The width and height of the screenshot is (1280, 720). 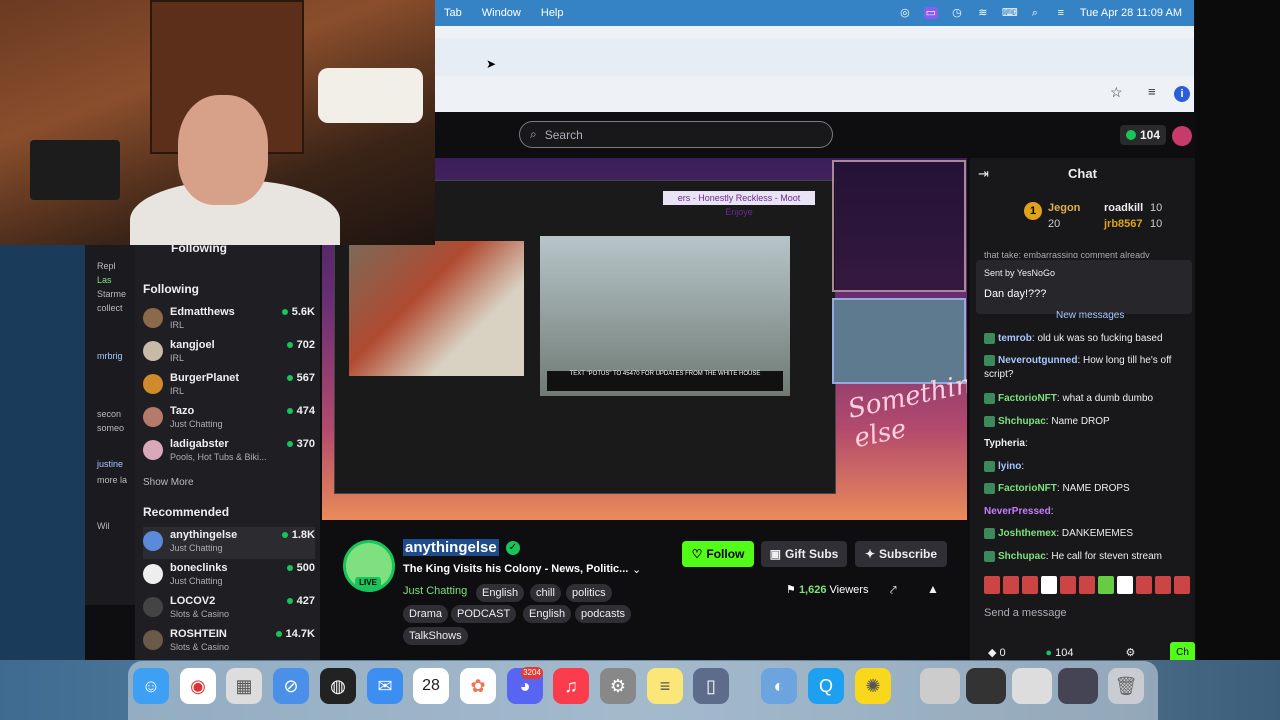 I want to click on stream-tag: Drama, so click(x=426, y=614).